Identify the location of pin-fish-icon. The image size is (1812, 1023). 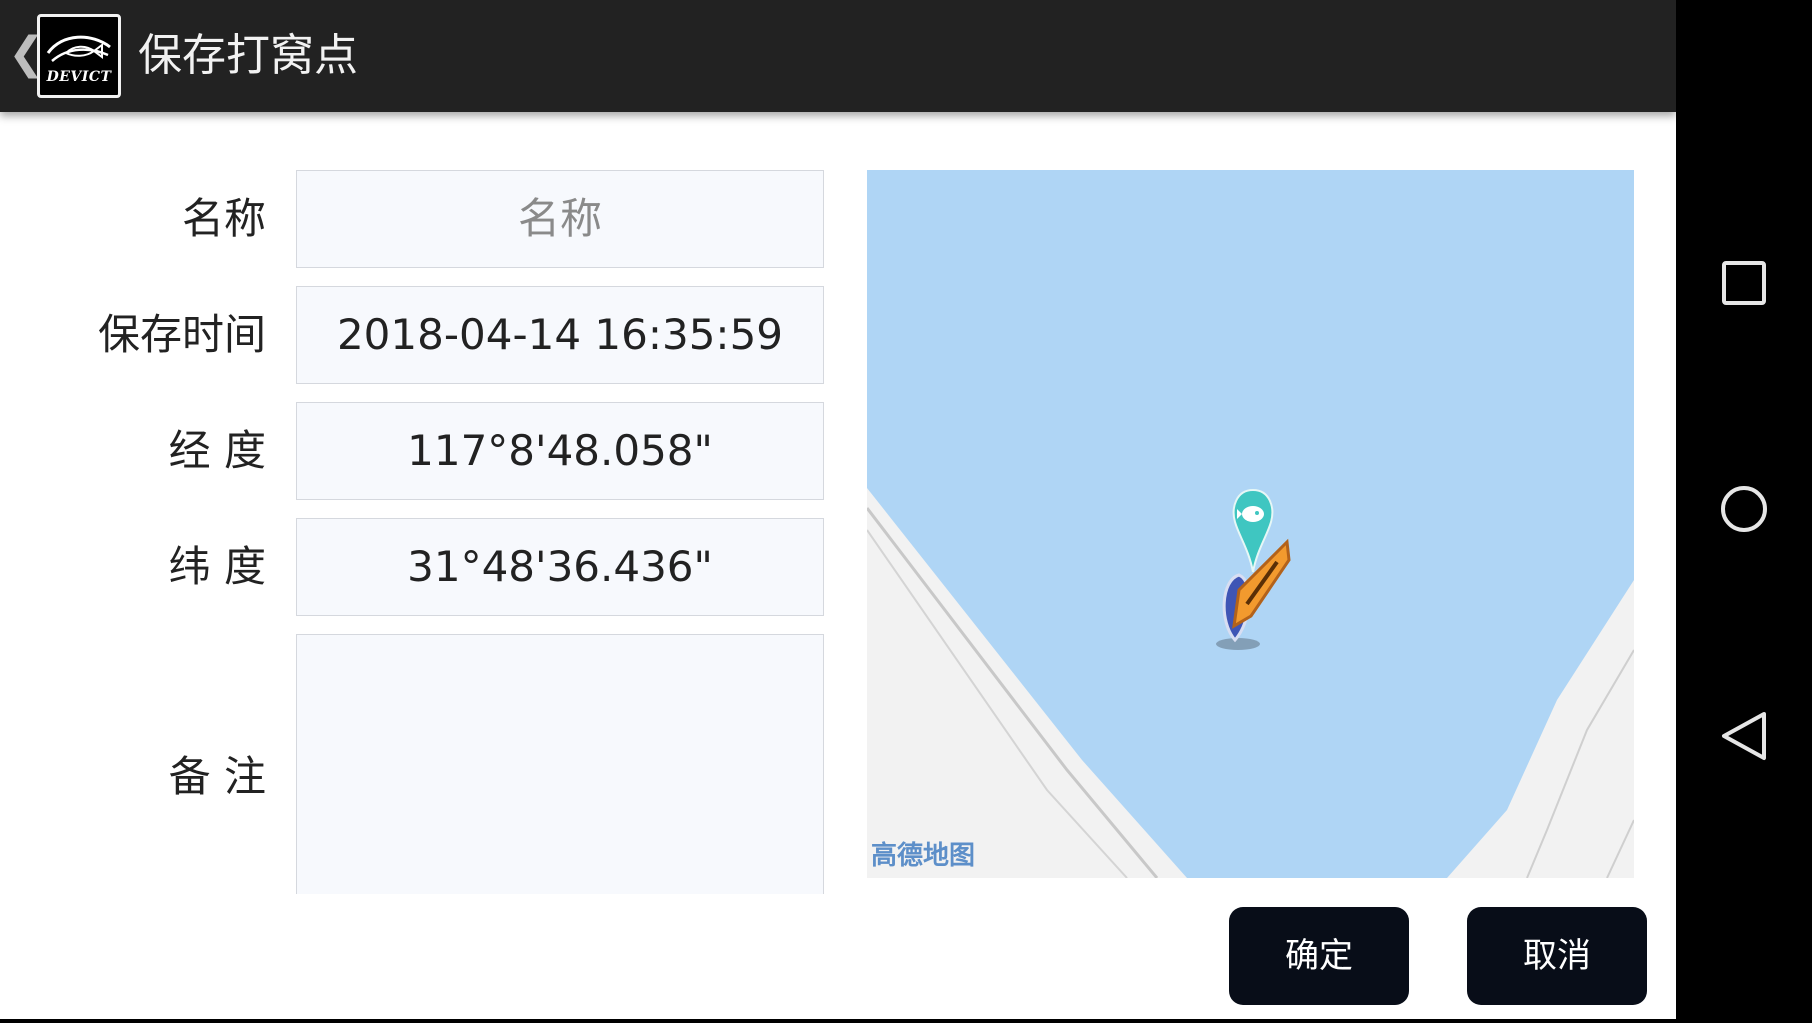
(1253, 514).